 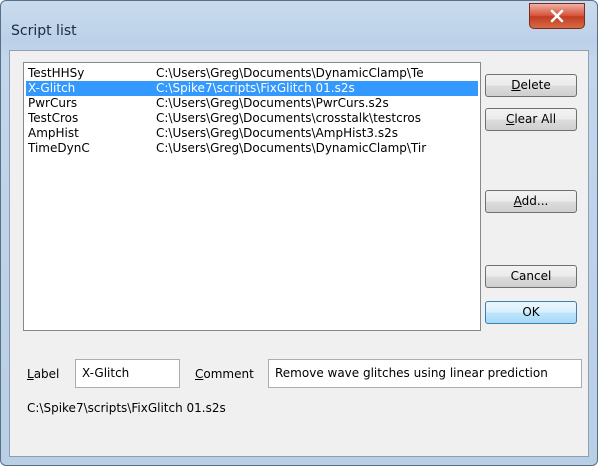 I want to click on label-input: X-Glitch, so click(x=127, y=373).